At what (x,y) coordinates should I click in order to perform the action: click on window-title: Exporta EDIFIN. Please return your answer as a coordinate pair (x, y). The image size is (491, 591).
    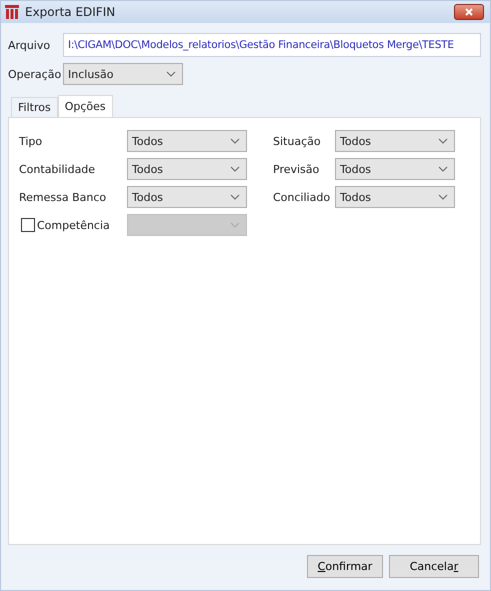
    Looking at the image, I should click on (70, 12).